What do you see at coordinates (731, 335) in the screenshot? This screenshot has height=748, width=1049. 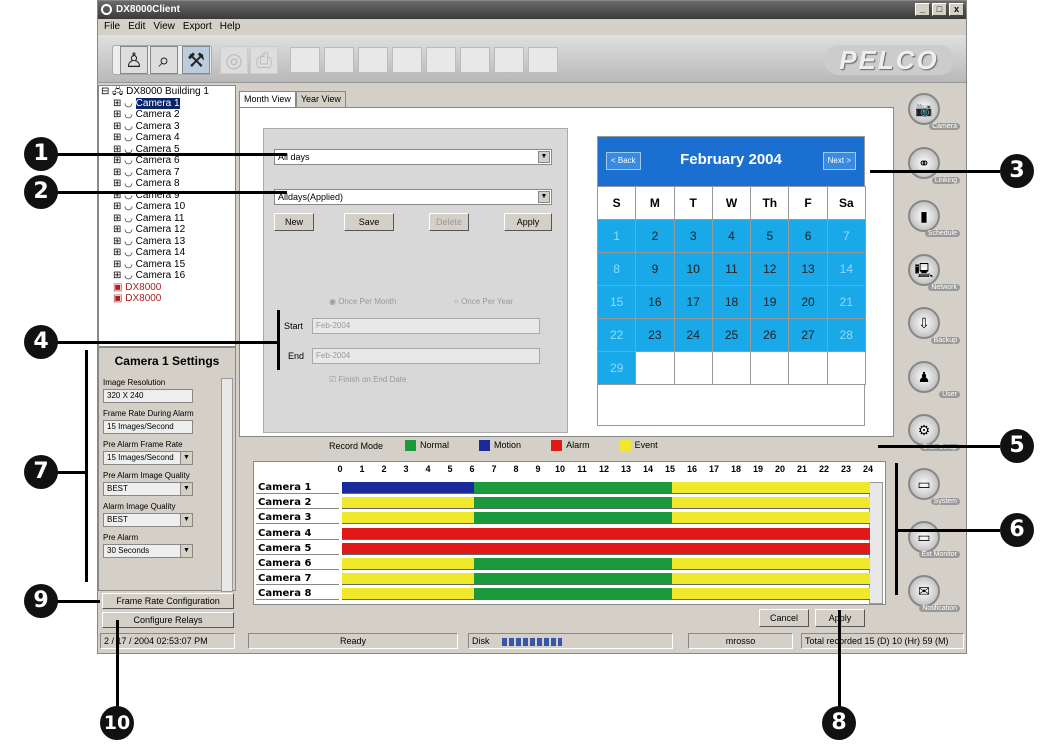 I see `calendar-day: 25` at bounding box center [731, 335].